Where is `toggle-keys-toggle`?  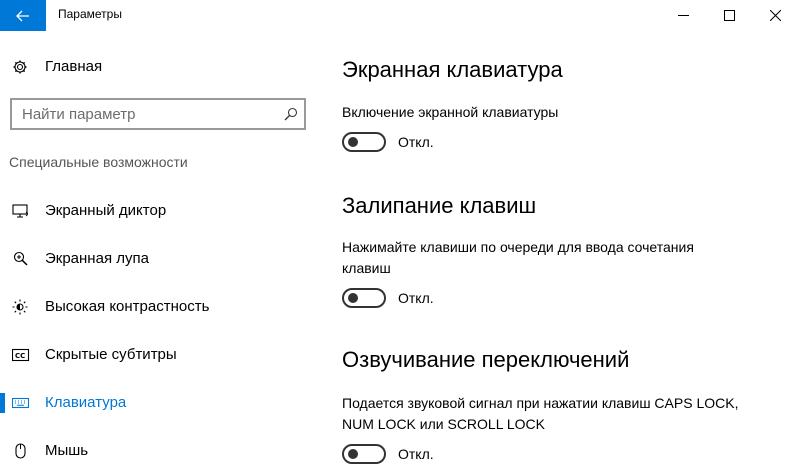 toggle-keys-toggle is located at coordinates (364, 454).